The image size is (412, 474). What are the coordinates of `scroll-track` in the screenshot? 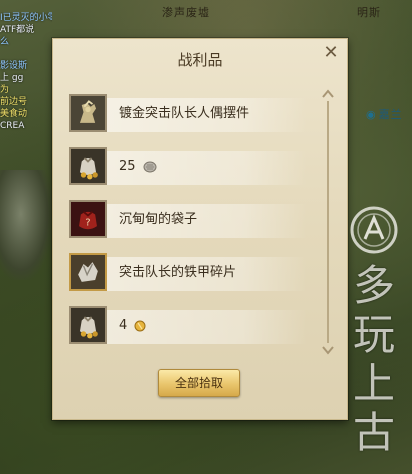 It's located at (328, 222).